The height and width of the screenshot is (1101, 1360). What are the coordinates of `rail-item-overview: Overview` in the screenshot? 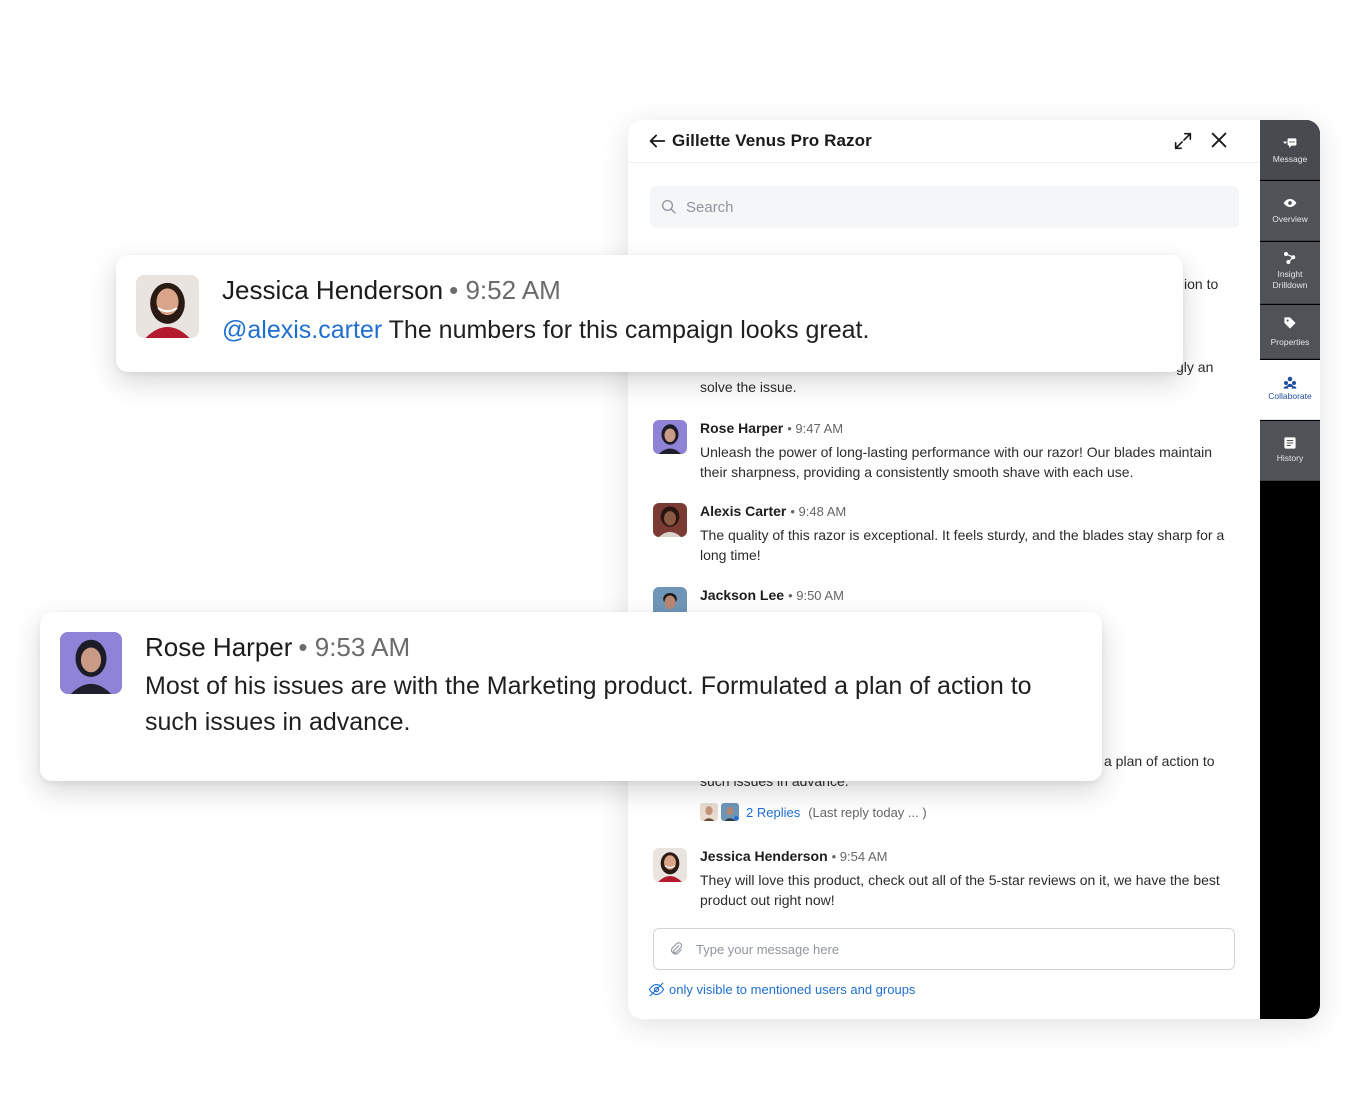 It's located at (1290, 211).